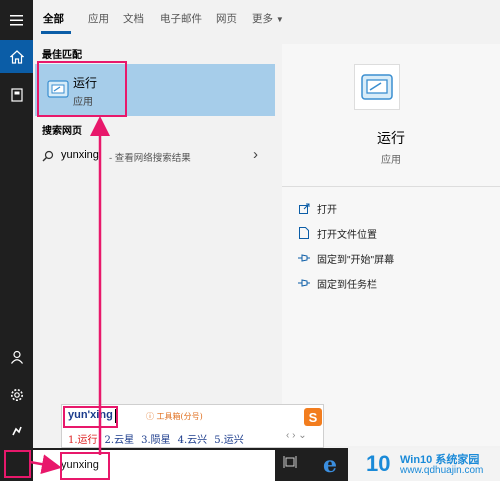  I want to click on arrow-right, so click(45, 464).